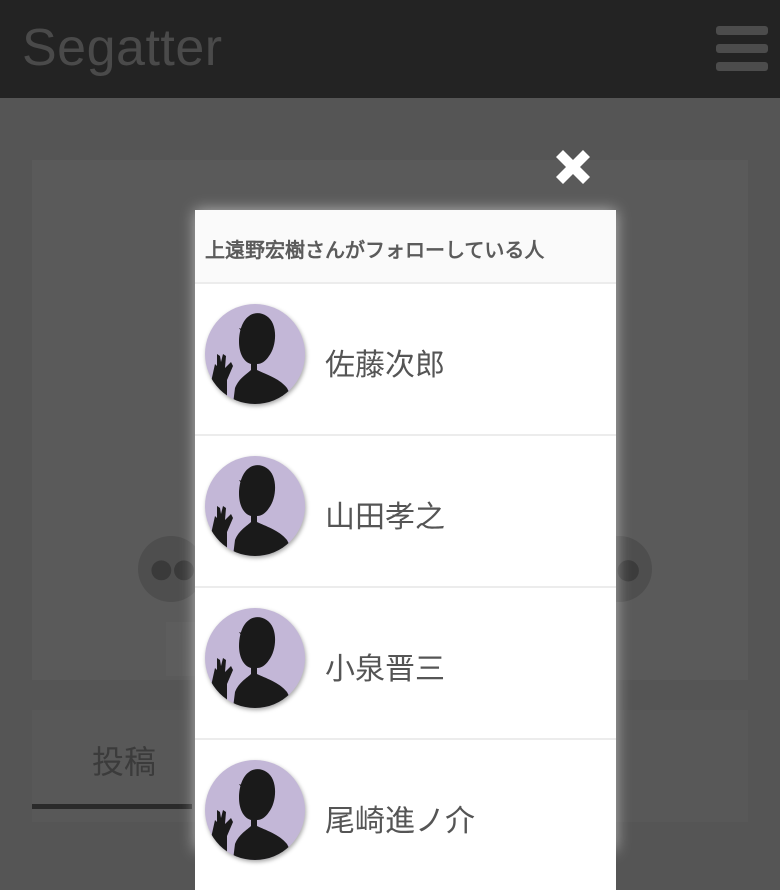 The height and width of the screenshot is (890, 780). Describe the element at coordinates (385, 514) in the screenshot. I see `user-name: 山田孝之` at that location.